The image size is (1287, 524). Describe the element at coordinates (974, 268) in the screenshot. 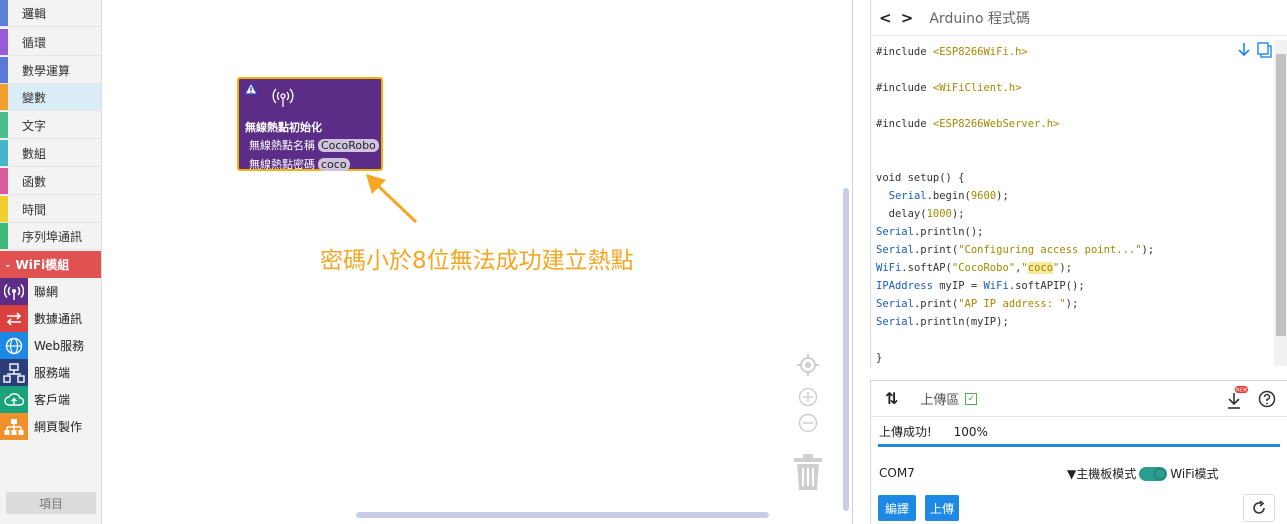

I see `code-line: WiFi.softAP("CocoRobo","coco");` at that location.